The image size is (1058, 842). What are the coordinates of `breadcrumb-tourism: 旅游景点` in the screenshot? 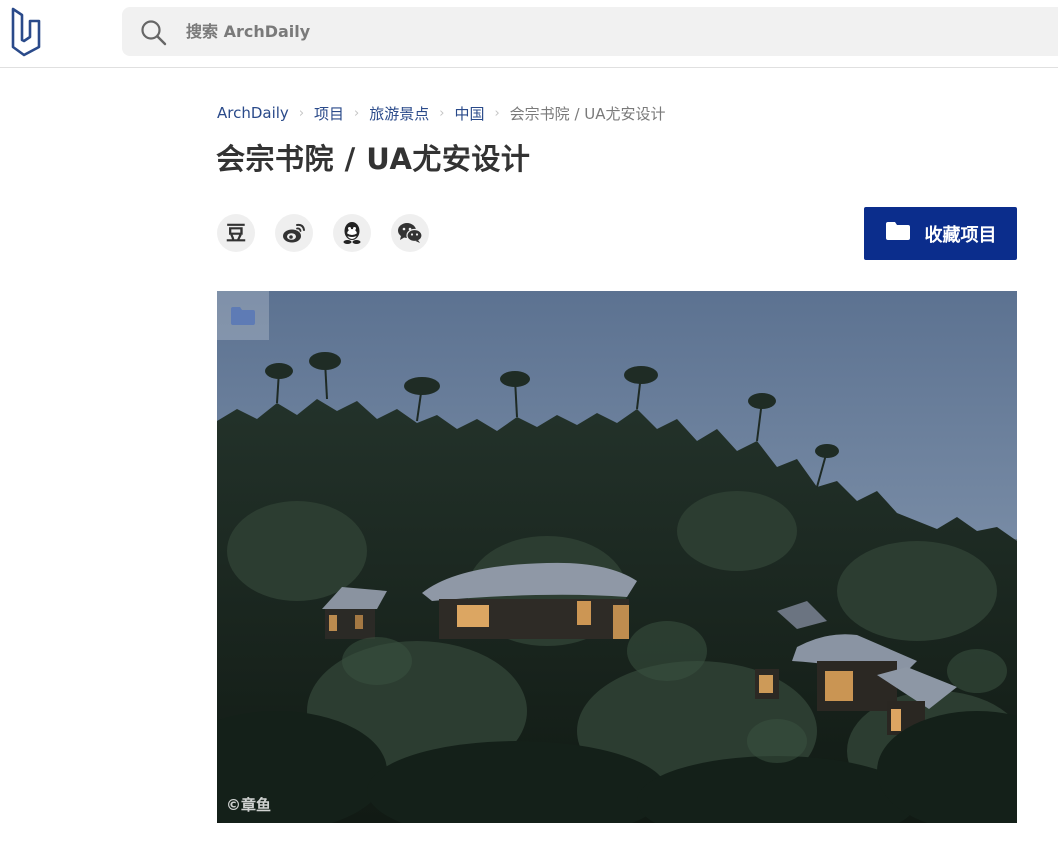 It's located at (399, 113).